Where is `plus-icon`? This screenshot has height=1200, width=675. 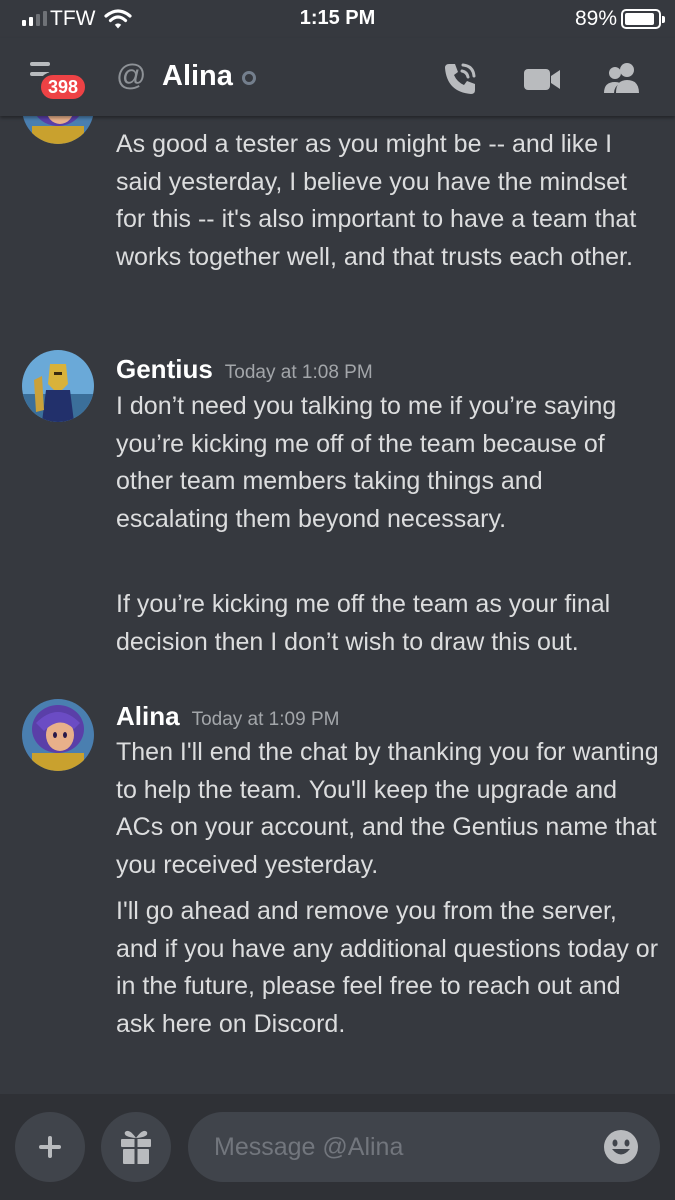
plus-icon is located at coordinates (50, 1147).